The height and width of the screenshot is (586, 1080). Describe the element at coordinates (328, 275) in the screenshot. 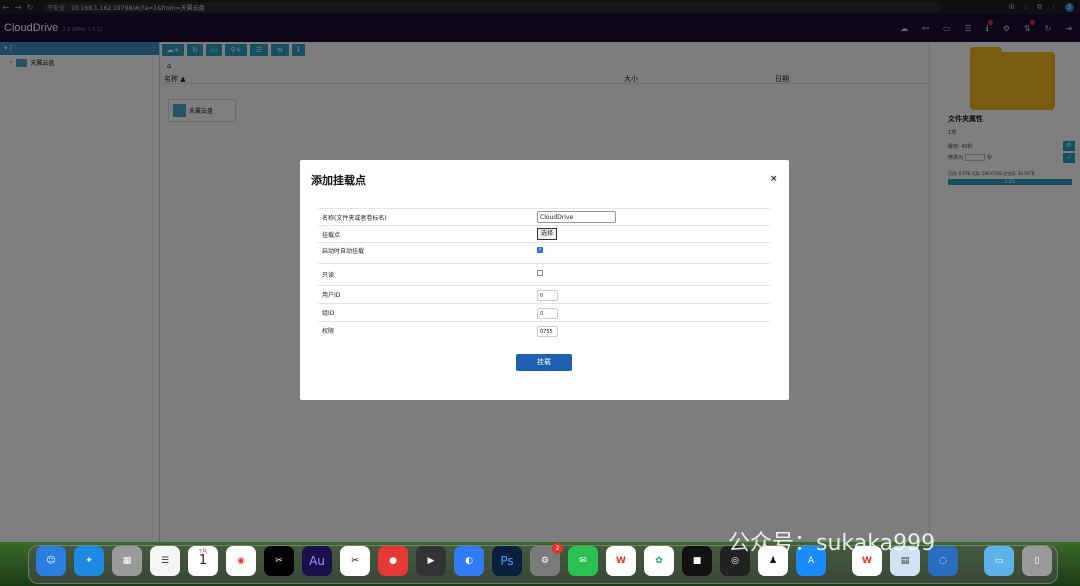

I see `readonly-label: 只读` at that location.